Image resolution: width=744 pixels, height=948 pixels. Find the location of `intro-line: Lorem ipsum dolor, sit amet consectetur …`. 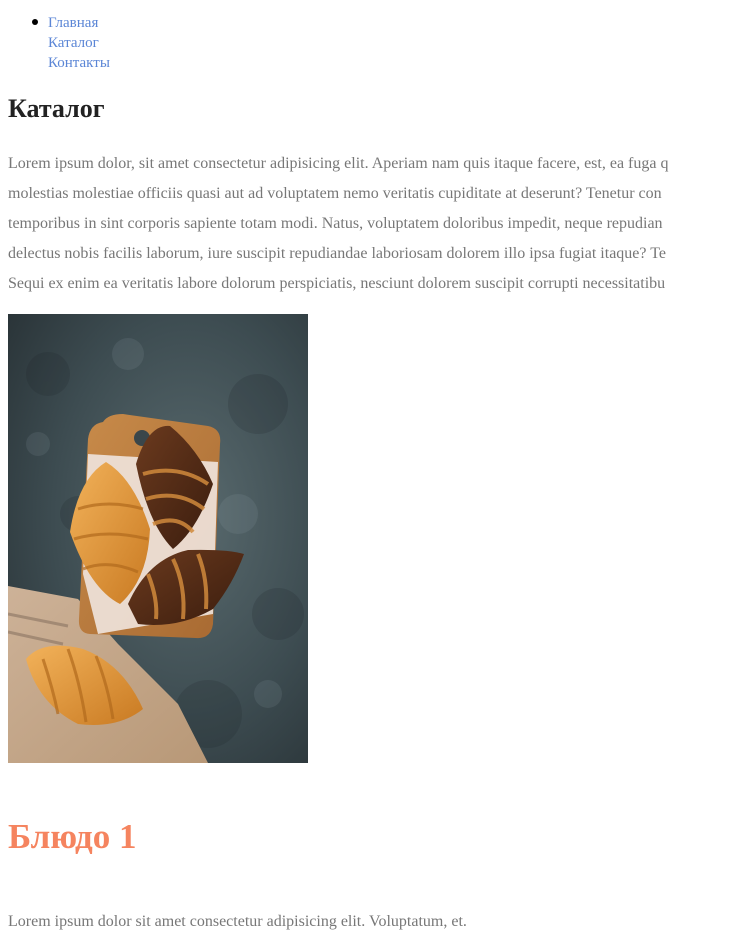

intro-line: Lorem ipsum dolor, sit amet consectetur … is located at coordinates (338, 163).